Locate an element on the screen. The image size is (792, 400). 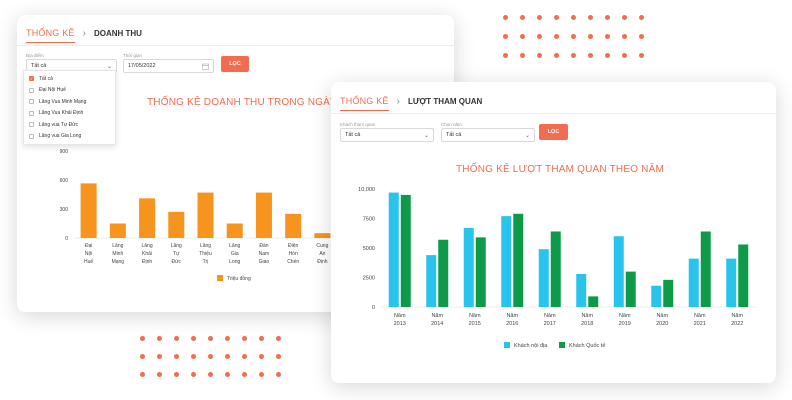
legend-swatch is located at coordinates (507, 345).